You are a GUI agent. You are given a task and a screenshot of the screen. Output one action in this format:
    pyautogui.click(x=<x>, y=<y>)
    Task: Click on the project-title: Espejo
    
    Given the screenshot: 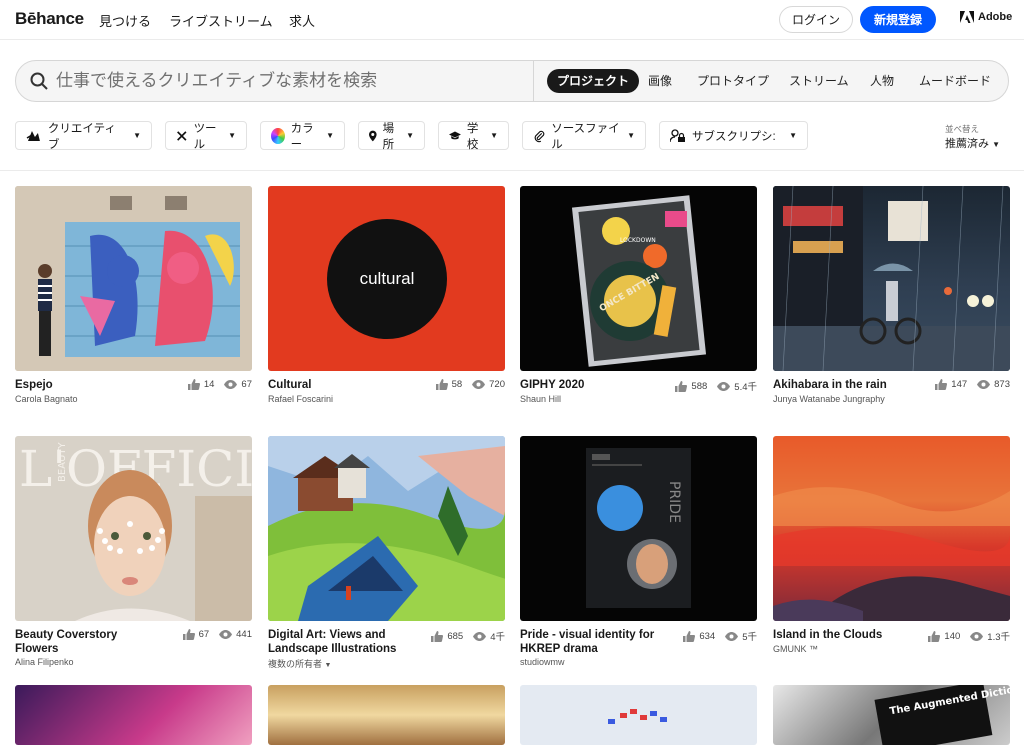 What is the action you would take?
    pyautogui.click(x=95, y=385)
    